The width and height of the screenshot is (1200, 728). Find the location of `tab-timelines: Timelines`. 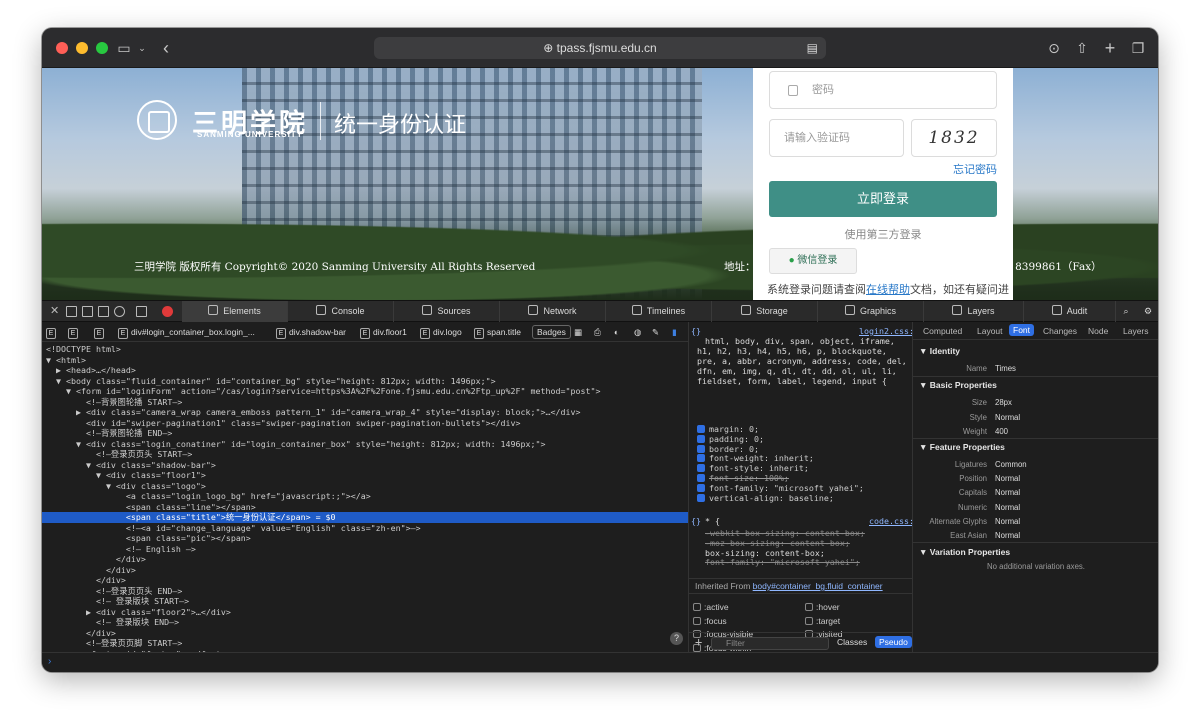

tab-timelines: Timelines is located at coordinates (659, 311).